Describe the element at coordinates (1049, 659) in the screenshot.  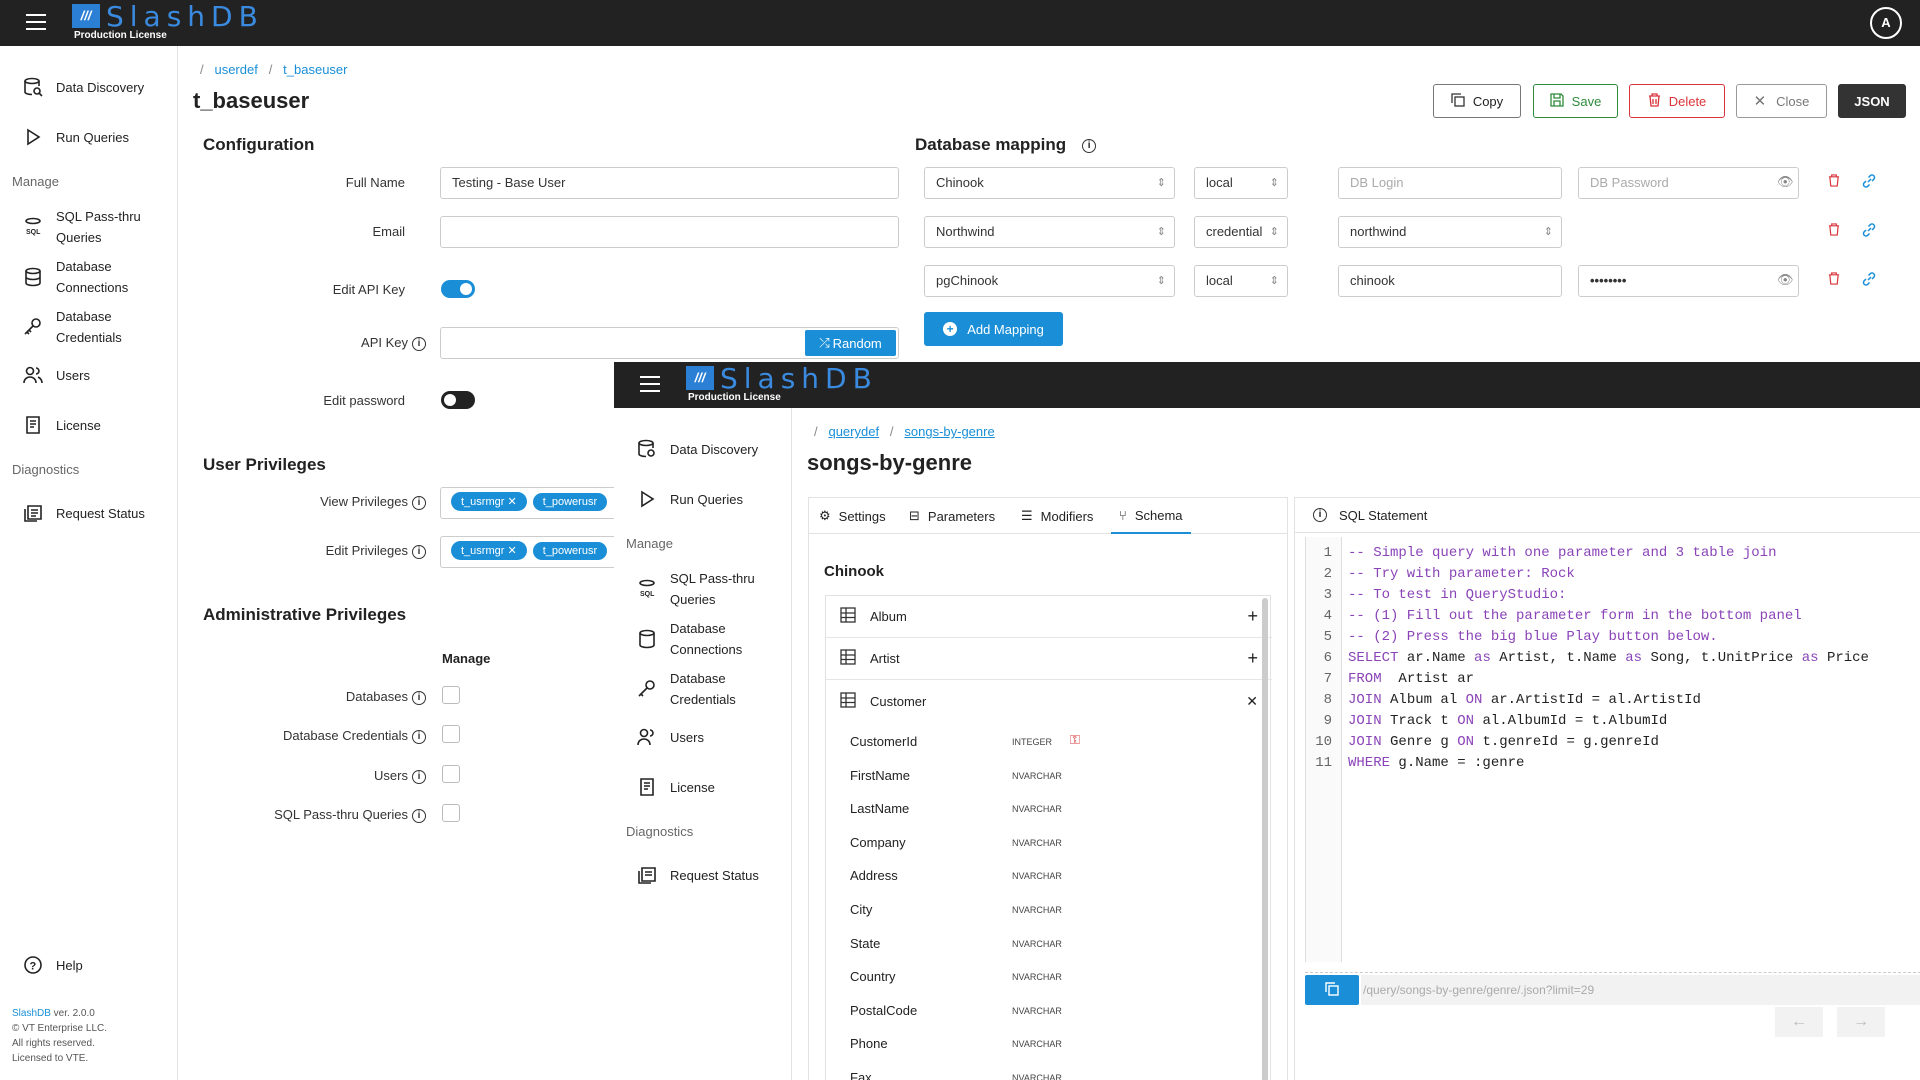
I see `schema-table-artist: Artist +` at that location.